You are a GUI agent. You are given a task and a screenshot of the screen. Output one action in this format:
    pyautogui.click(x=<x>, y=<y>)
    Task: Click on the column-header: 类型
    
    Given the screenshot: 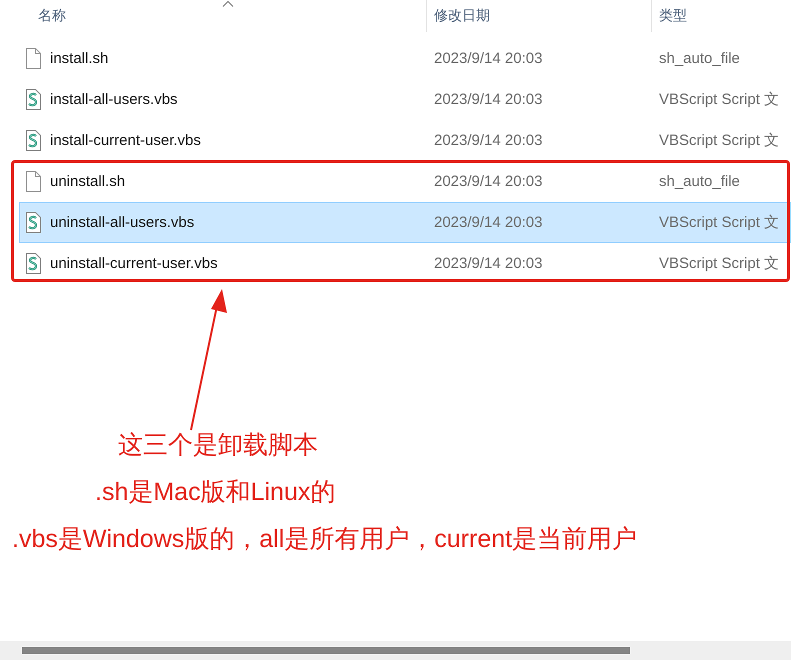 What is the action you would take?
    pyautogui.click(x=721, y=16)
    